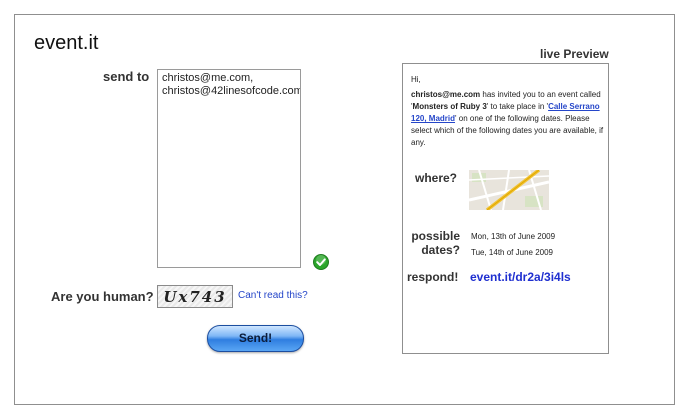 This screenshot has height=420, width=688. Describe the element at coordinates (126, 76) in the screenshot. I see `send-to-label: send to` at that location.